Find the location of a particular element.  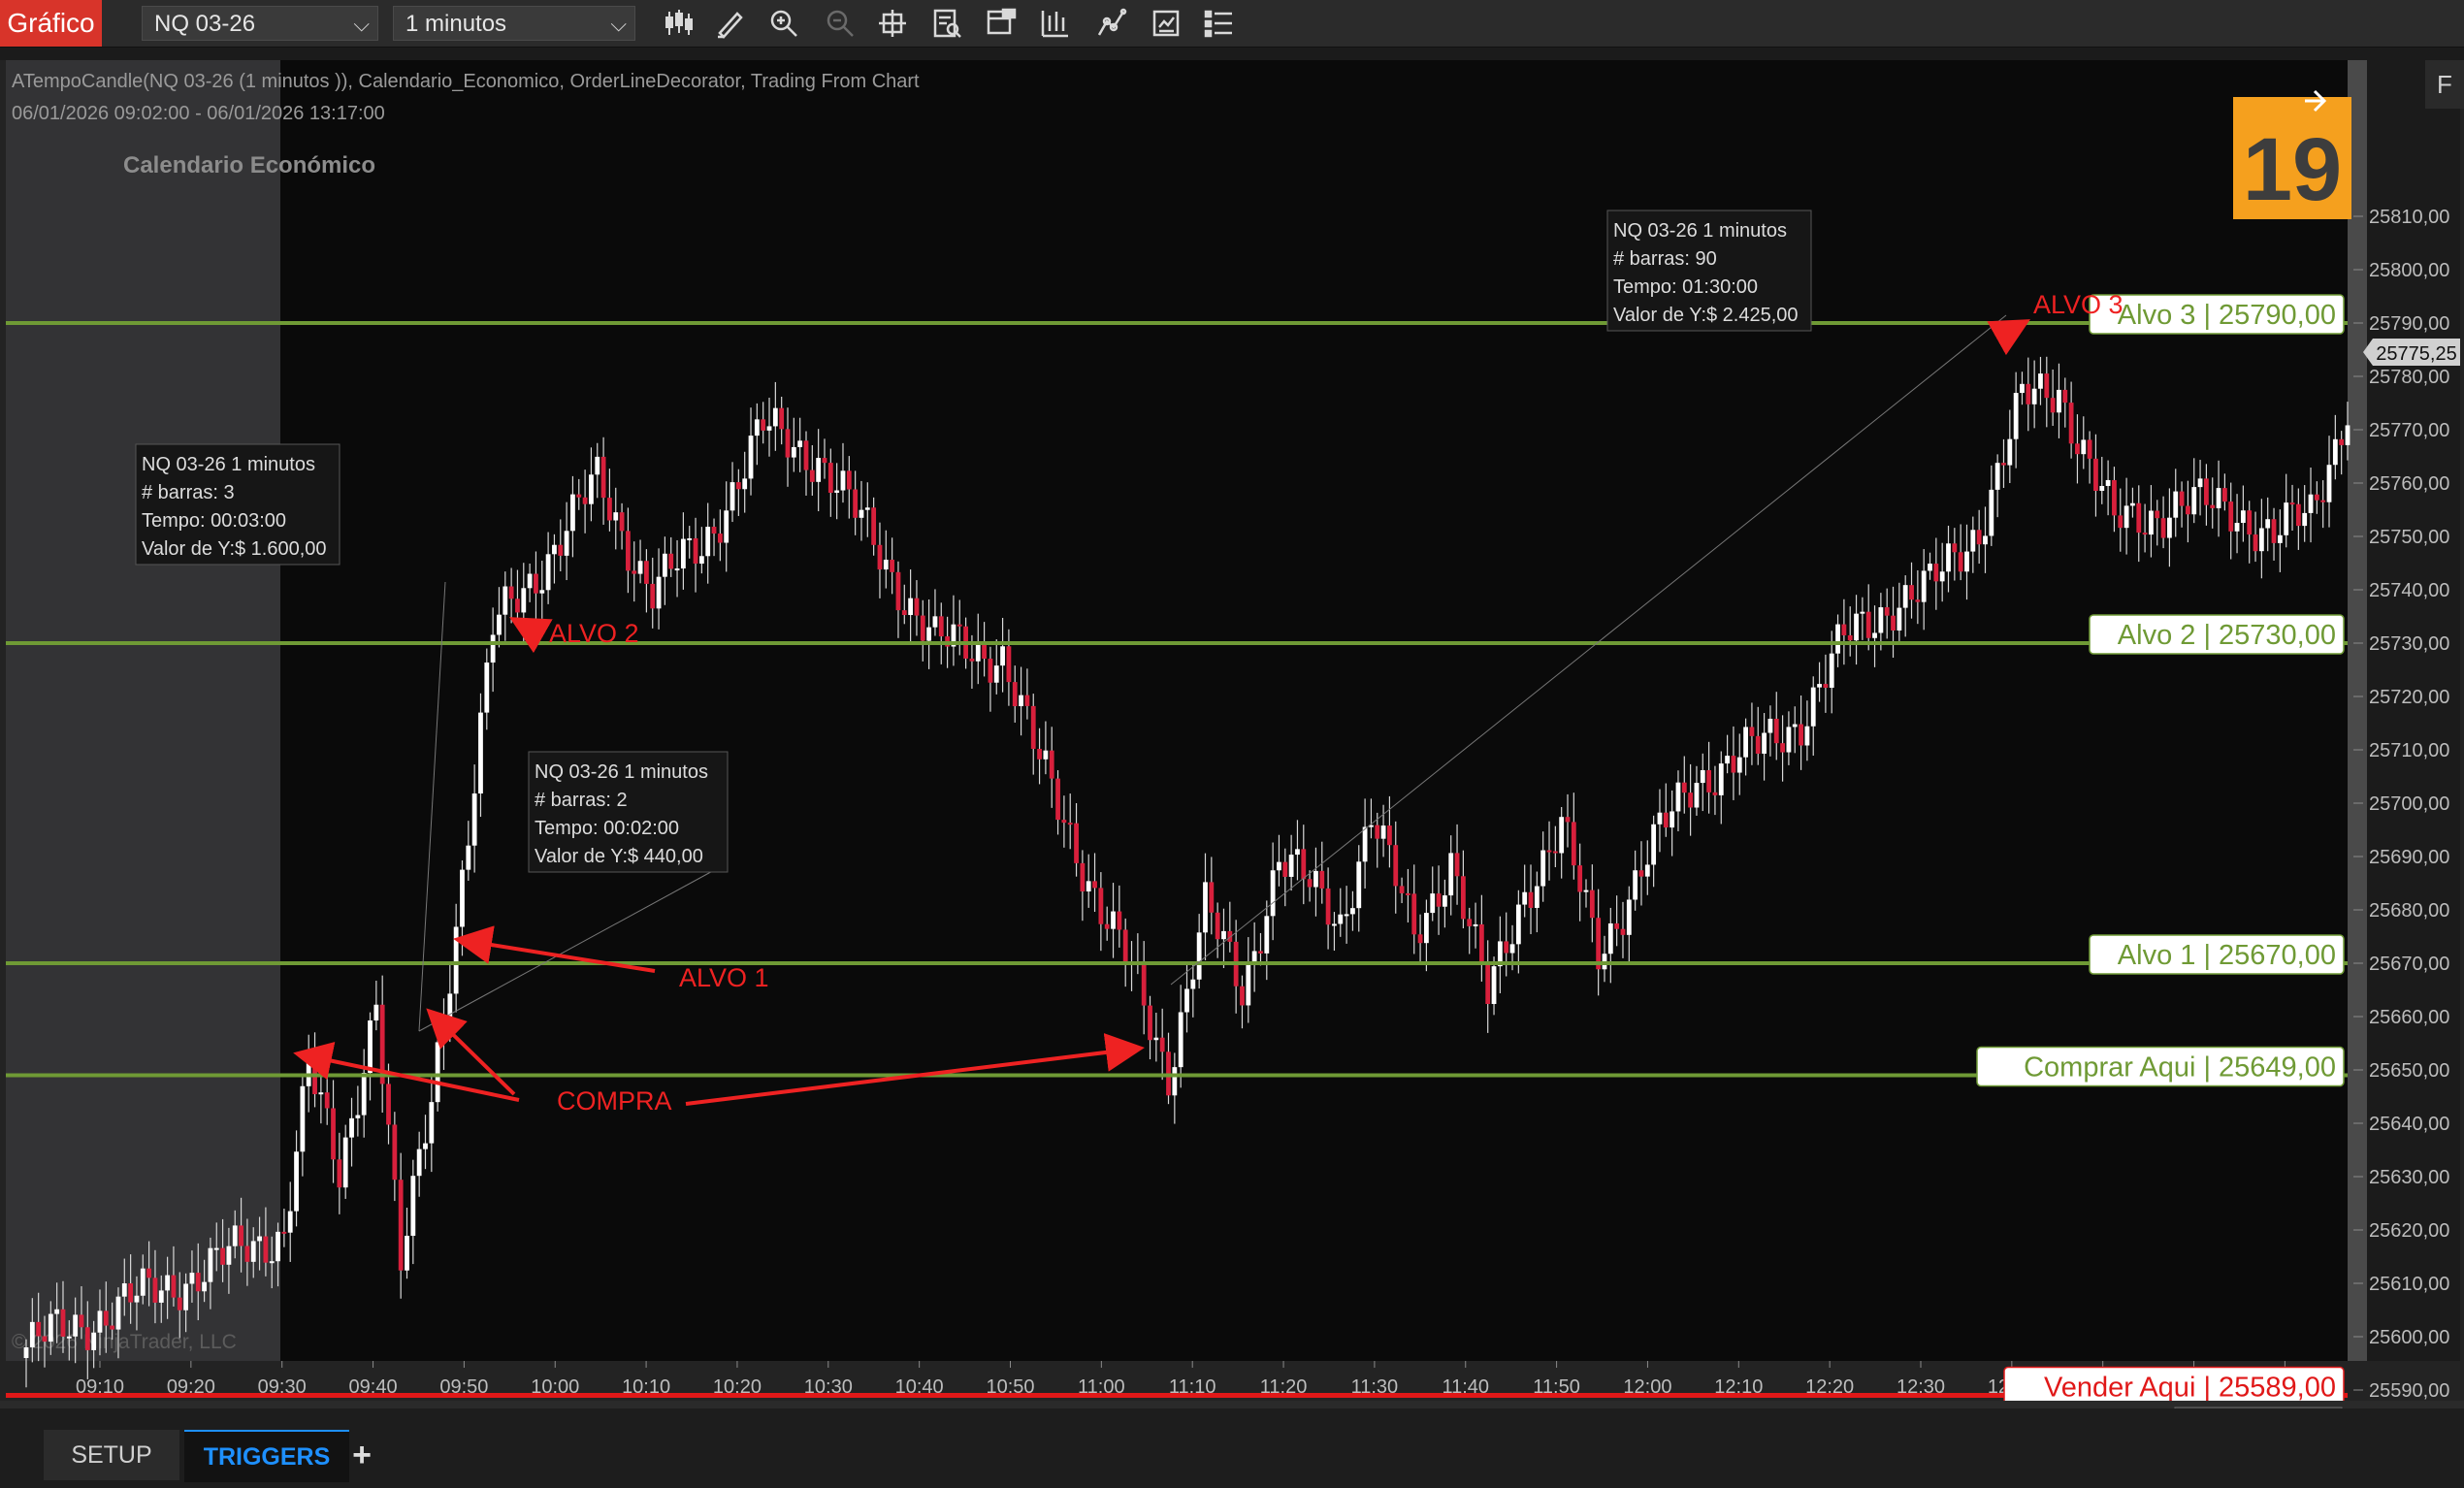

chart-style-icon is located at coordinates (679, 24).